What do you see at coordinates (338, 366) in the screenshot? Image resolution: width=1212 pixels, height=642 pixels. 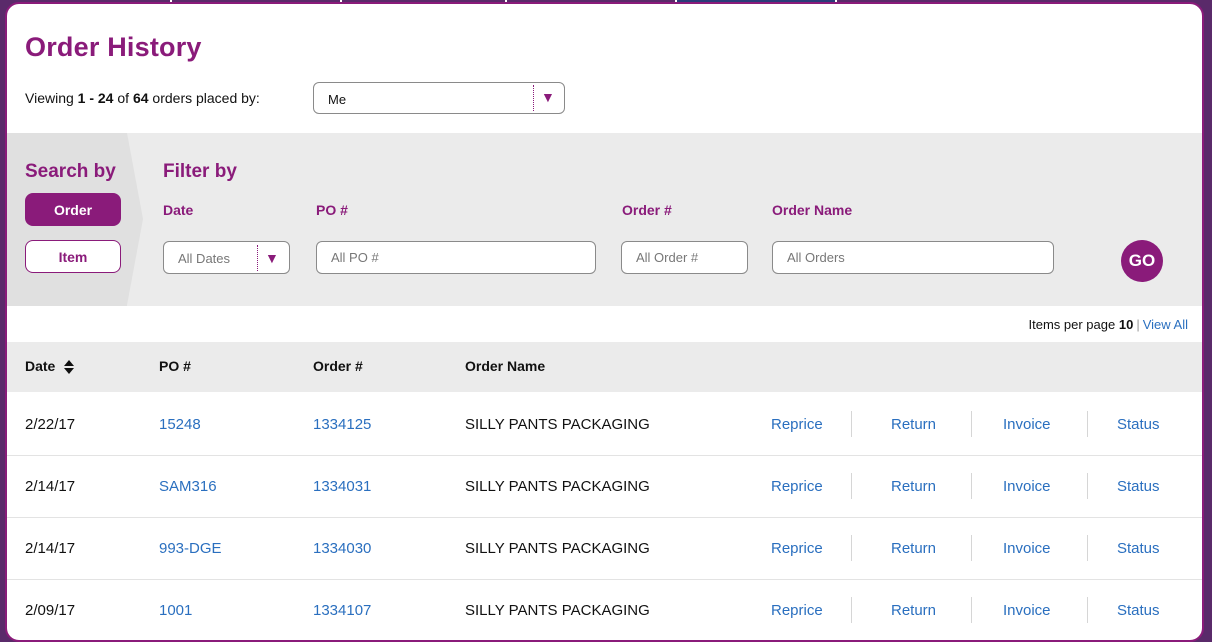 I see `column-header-order-number: Order #` at bounding box center [338, 366].